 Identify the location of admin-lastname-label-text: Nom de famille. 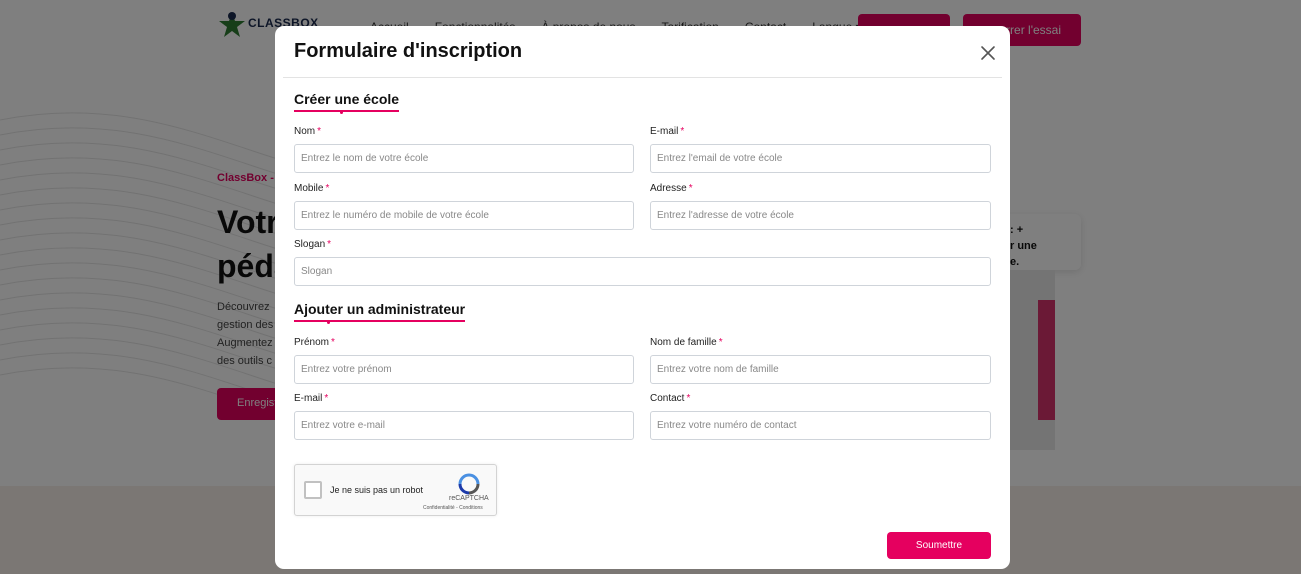
(683, 342).